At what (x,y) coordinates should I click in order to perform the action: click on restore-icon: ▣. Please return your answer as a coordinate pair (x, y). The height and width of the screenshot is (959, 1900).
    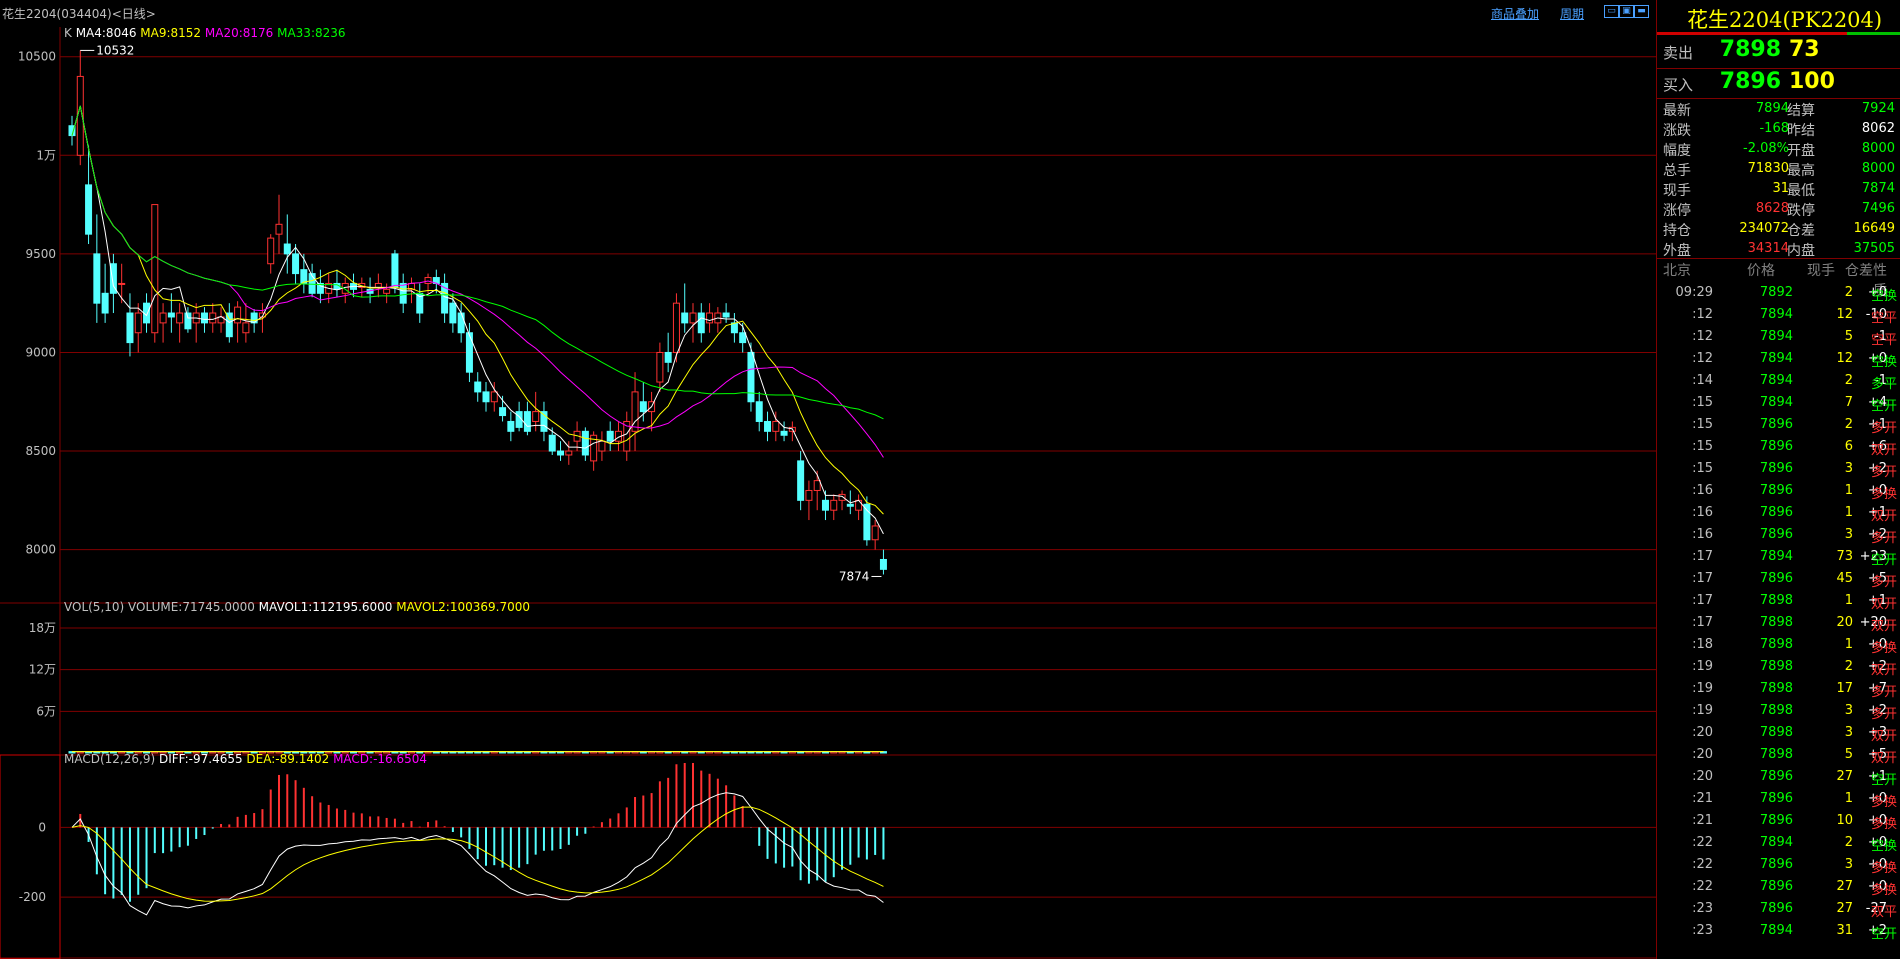
    Looking at the image, I should click on (1626, 11).